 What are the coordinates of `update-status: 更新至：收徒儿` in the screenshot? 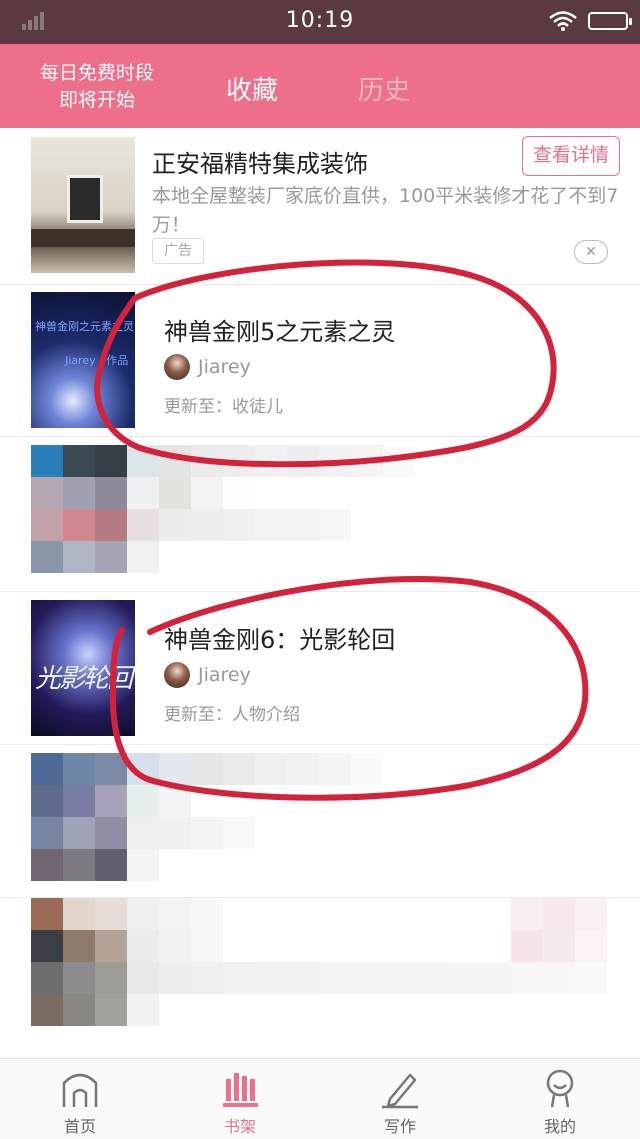 It's located at (223, 407).